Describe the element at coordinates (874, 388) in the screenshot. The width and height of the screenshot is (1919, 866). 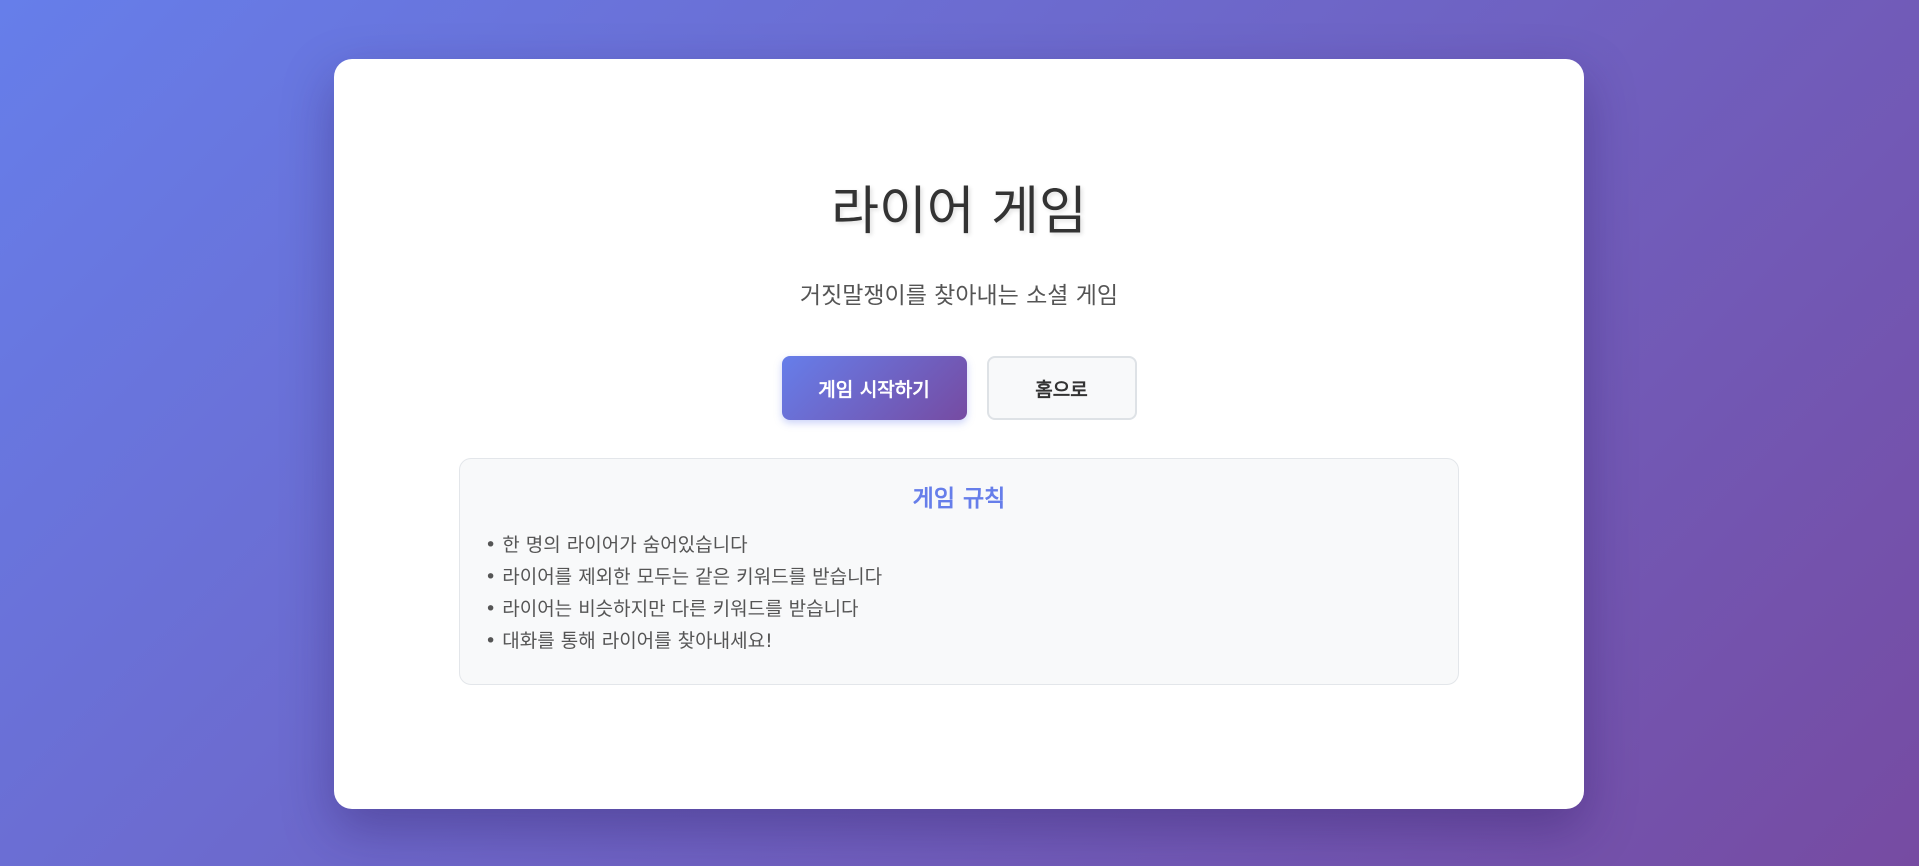
I see `start-game-button: 게임 시작하기` at that location.